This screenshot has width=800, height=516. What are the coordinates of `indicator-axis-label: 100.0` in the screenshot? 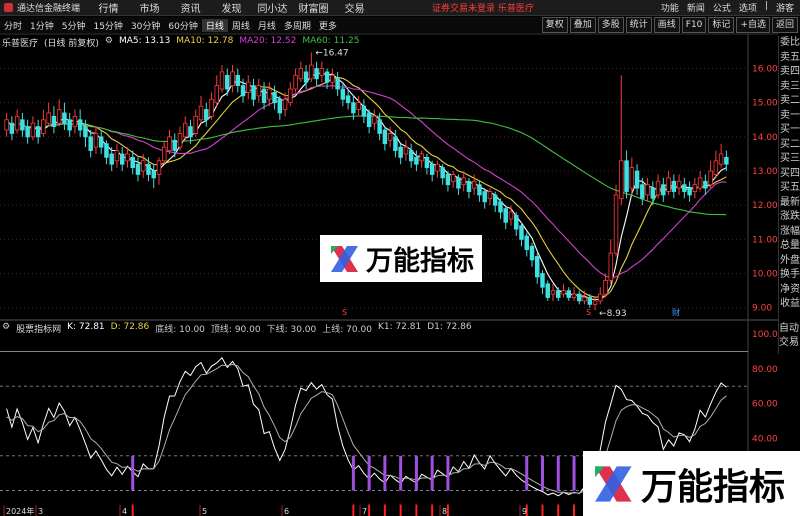 It's located at (765, 335).